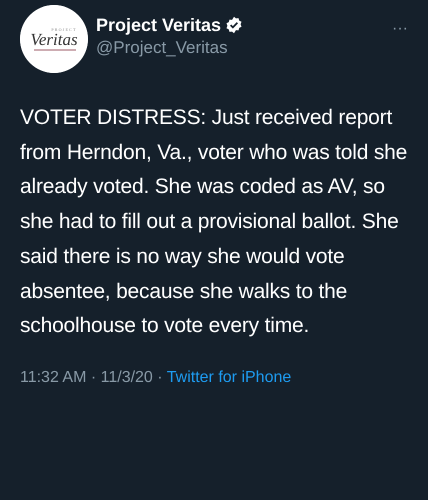 This screenshot has width=428, height=500. Describe the element at coordinates (229, 377) in the screenshot. I see `source-link: Twitter for iPhone` at that location.